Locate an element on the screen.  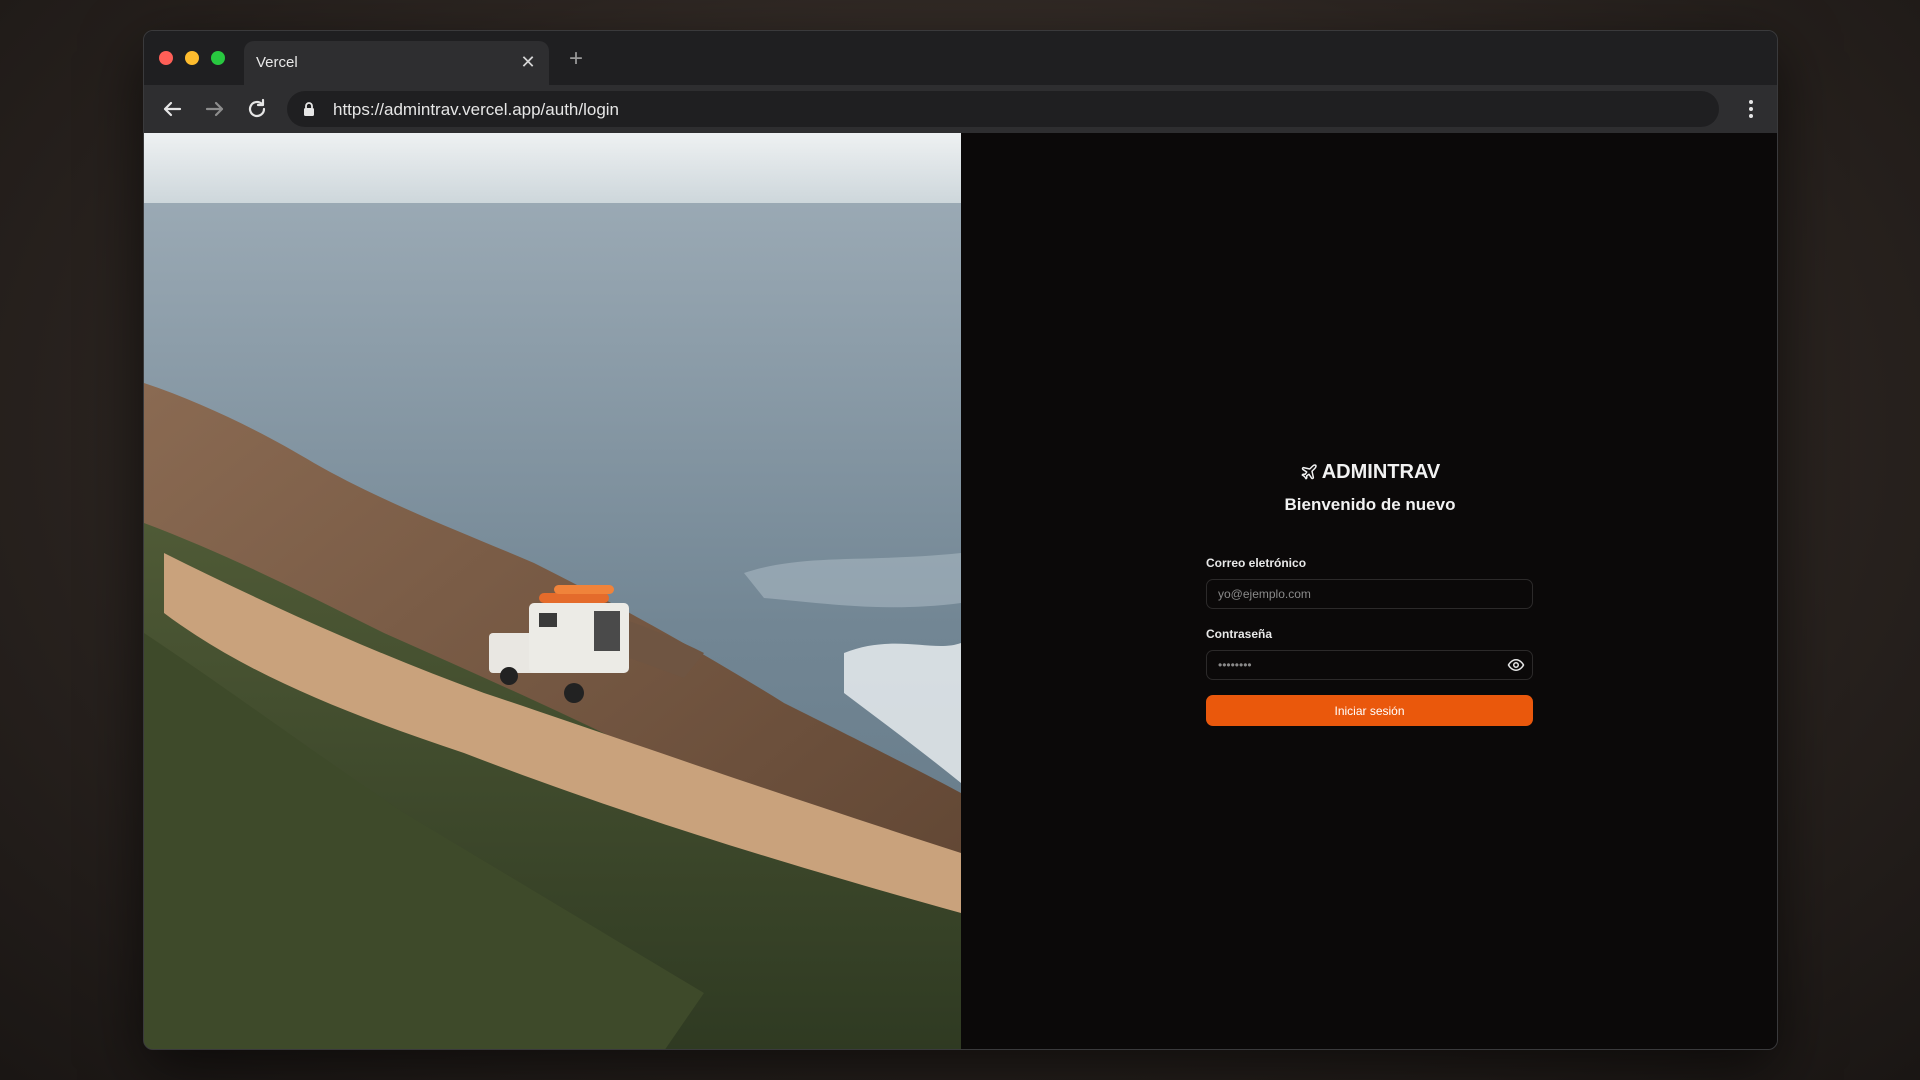
address-bar: https://admintrav.vercel.app/auth/login is located at coordinates (1003, 109).